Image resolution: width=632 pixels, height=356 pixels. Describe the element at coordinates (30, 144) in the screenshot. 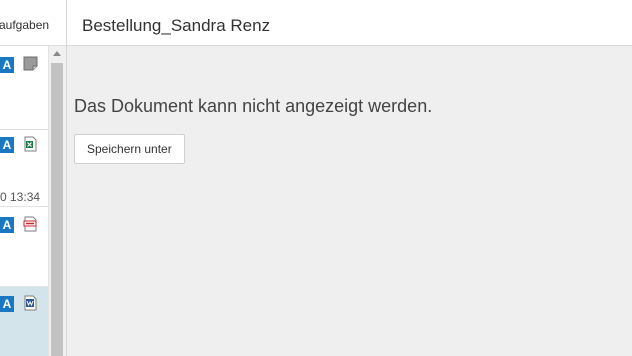

I see `excel-file-icon` at that location.